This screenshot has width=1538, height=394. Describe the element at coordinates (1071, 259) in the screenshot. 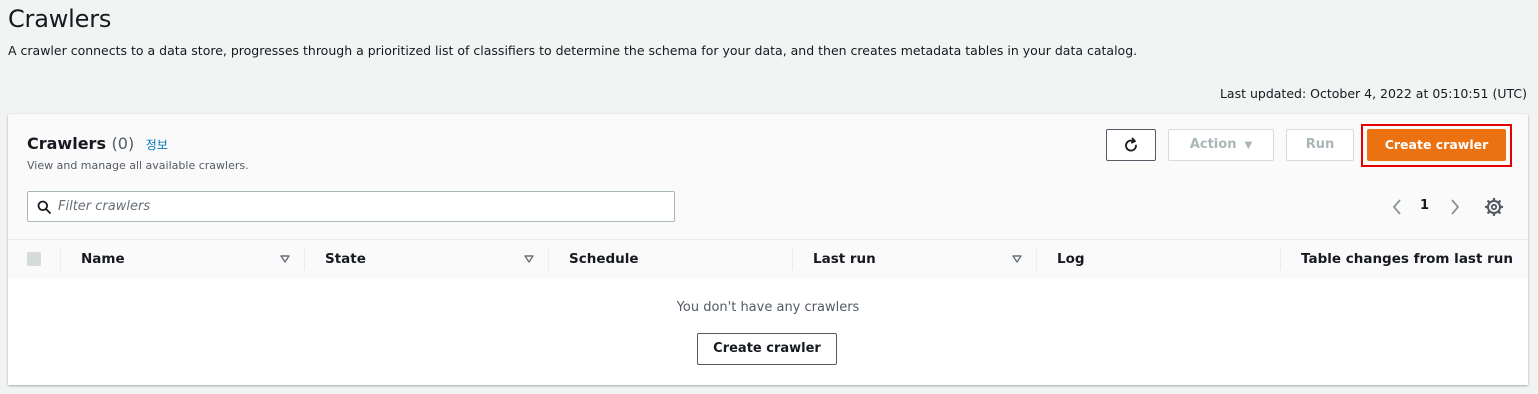

I see `column-header-log: Log` at that location.